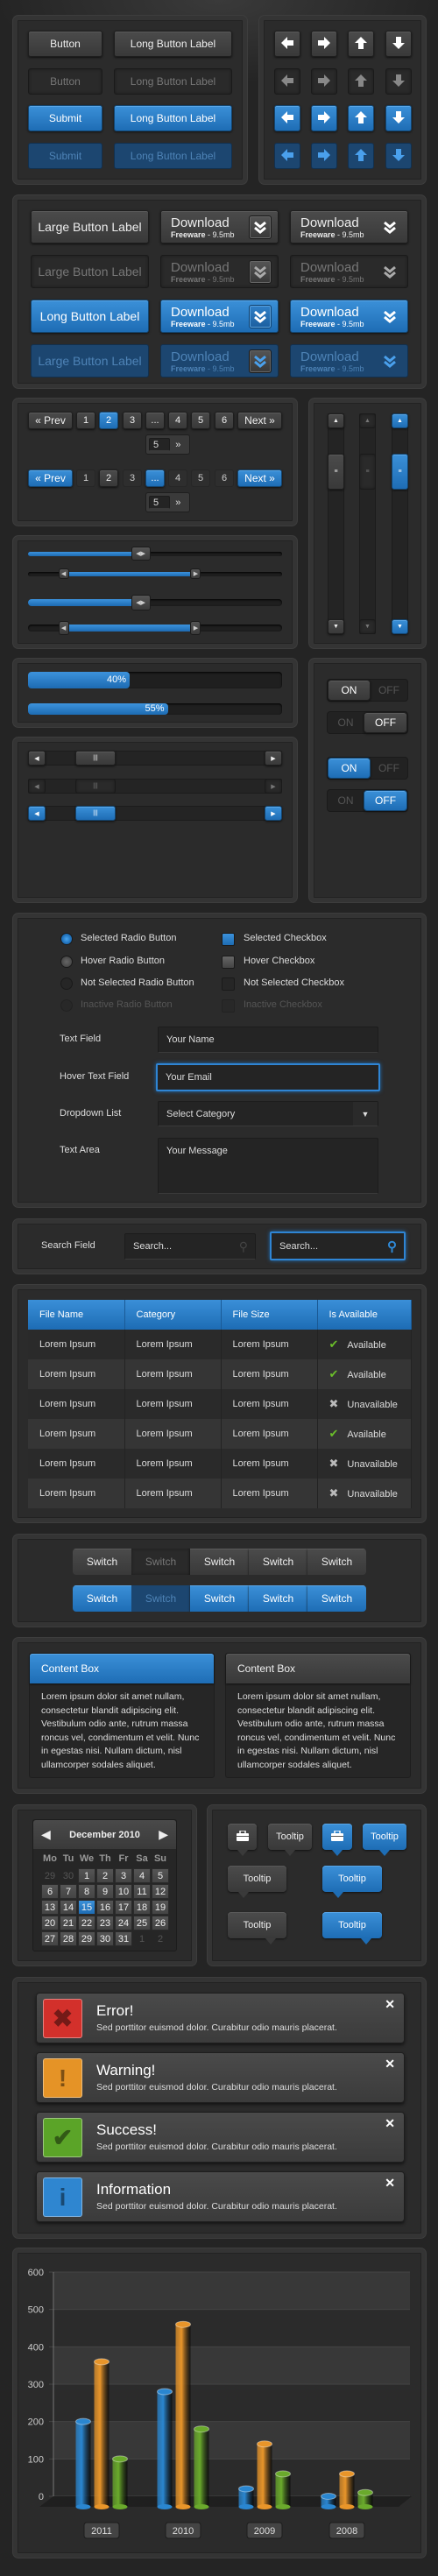  Describe the element at coordinates (105, 1938) in the screenshot. I see `calendar-day: 30` at that location.